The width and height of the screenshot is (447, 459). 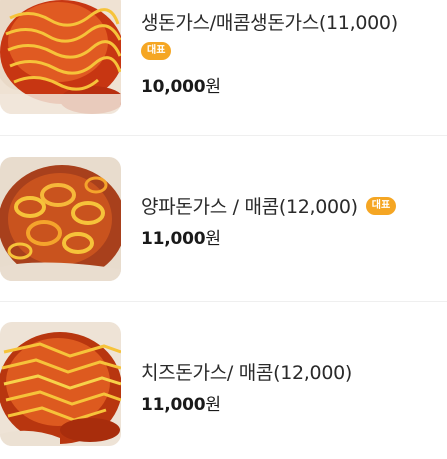 What do you see at coordinates (247, 373) in the screenshot?
I see `menu-item-name: 치즈돈가스/ 매콤(12,000)` at bounding box center [247, 373].